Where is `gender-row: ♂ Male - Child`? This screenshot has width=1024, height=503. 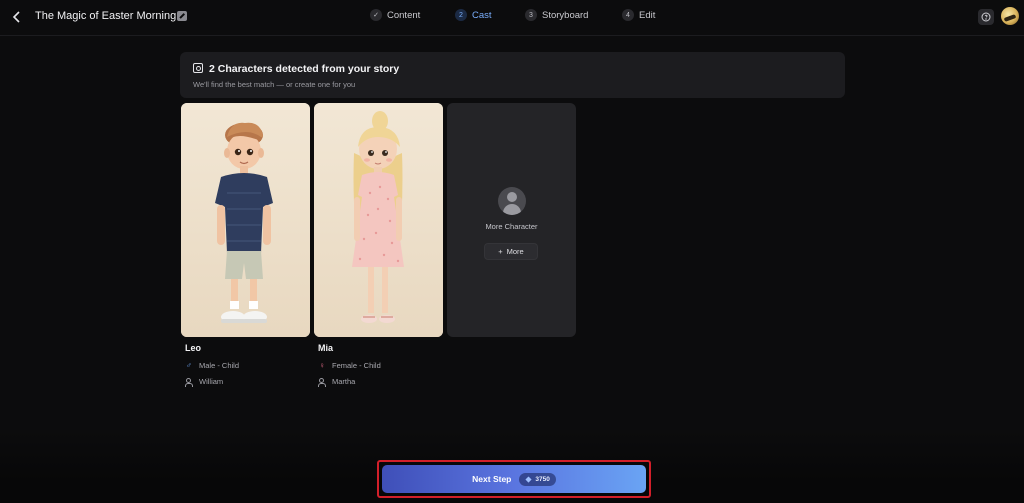
gender-row: ♂ Male - Child is located at coordinates (247, 365).